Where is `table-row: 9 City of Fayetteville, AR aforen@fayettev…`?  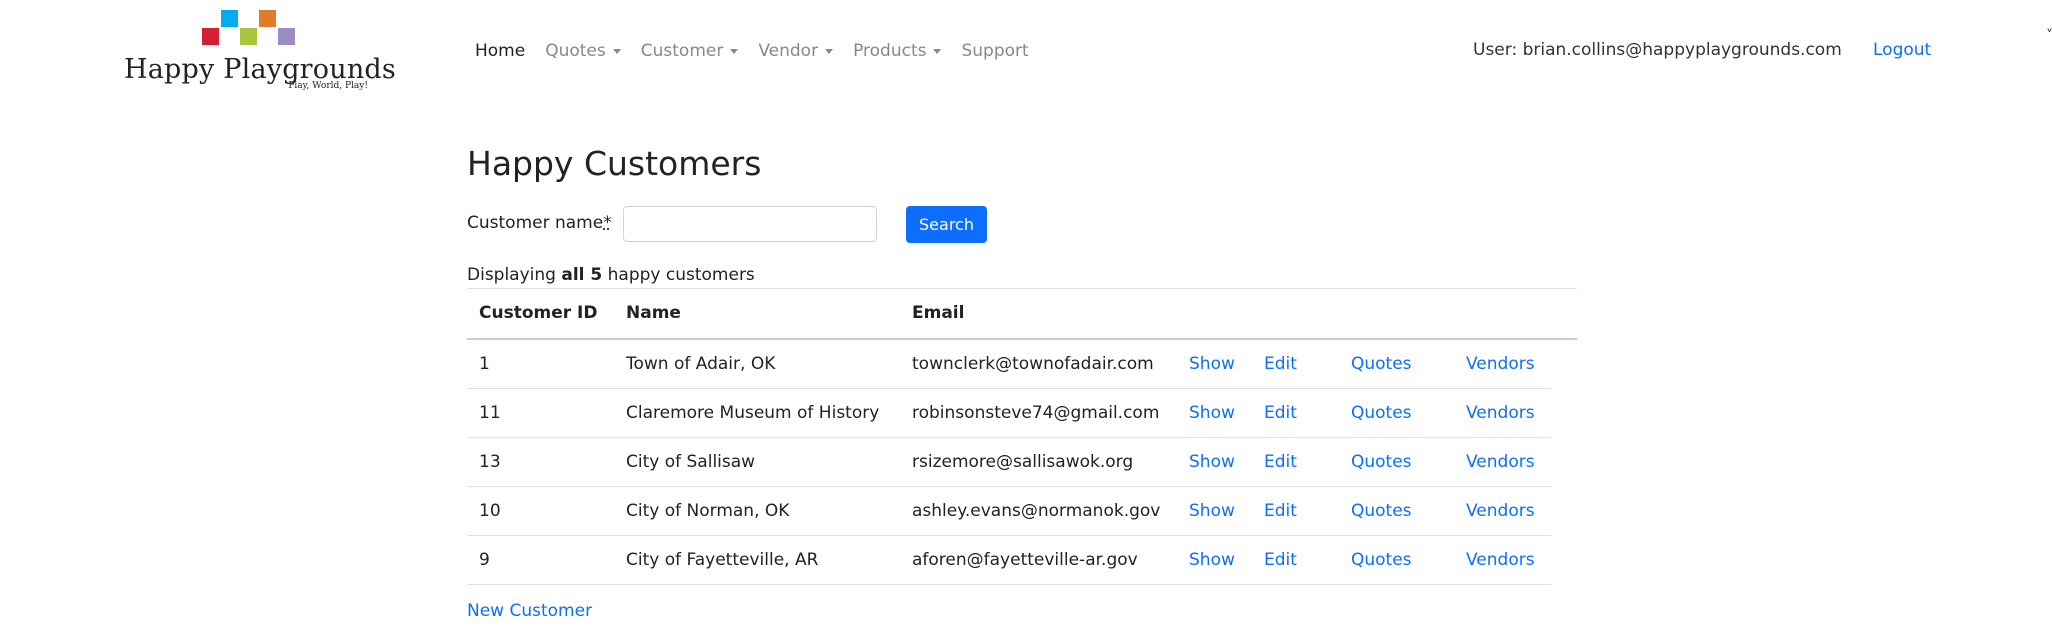 table-row: 9 City of Fayetteville, AR aforen@fayettev… is located at coordinates (1009, 560).